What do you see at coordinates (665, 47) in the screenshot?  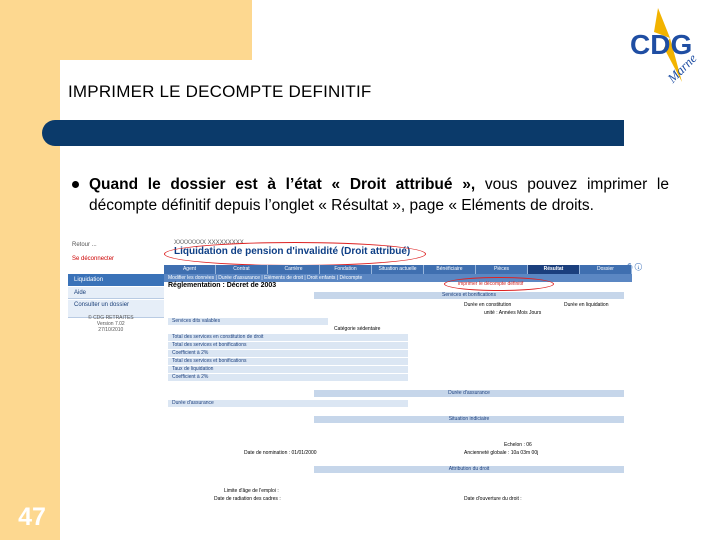 I see `cdg-logo: CDG Marne` at bounding box center [665, 47].